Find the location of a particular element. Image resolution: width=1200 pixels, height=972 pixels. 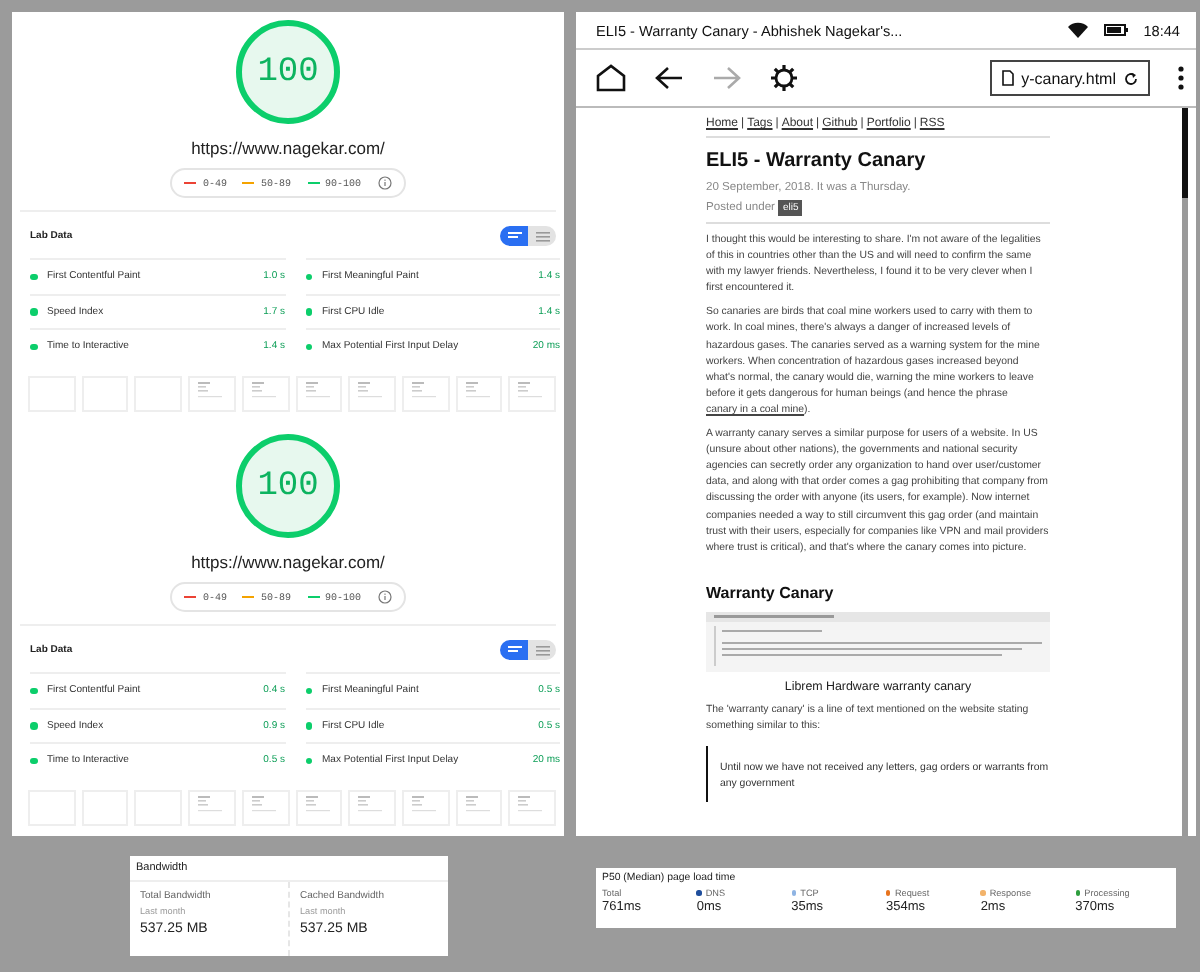

back-arrow-icon is located at coordinates (669, 78).